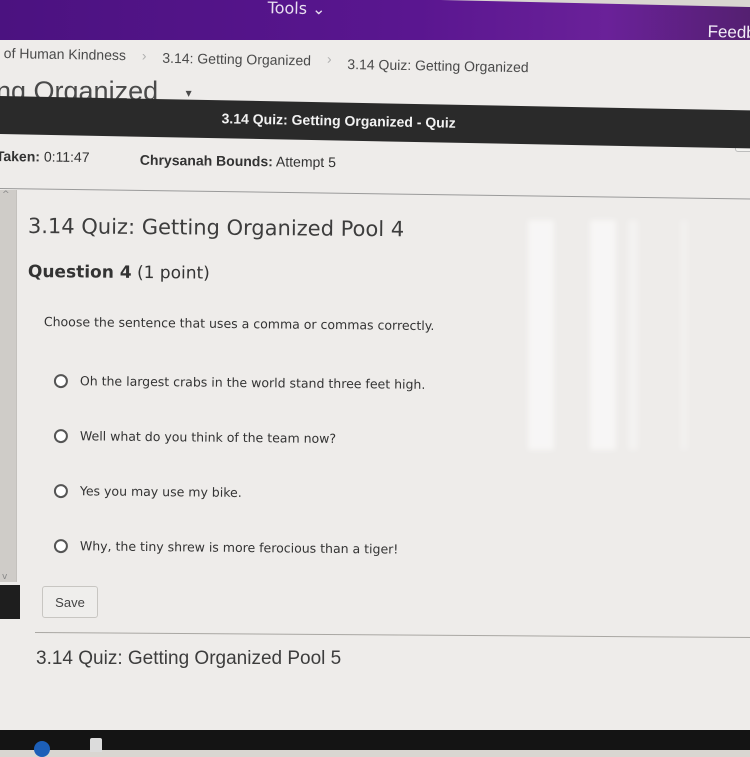  Describe the element at coordinates (236, 59) in the screenshot. I see `breadcrumb-item-lesson: 3.14: Getting Organized` at that location.